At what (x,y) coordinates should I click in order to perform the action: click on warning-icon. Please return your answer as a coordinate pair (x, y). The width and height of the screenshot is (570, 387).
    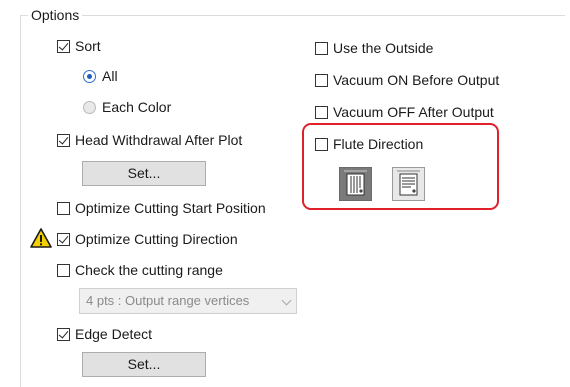
    Looking at the image, I should click on (41, 238).